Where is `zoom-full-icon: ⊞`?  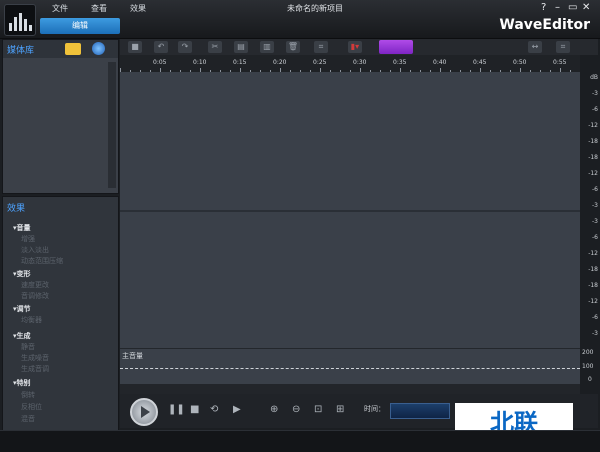 zoom-full-icon: ⊞ is located at coordinates (340, 409).